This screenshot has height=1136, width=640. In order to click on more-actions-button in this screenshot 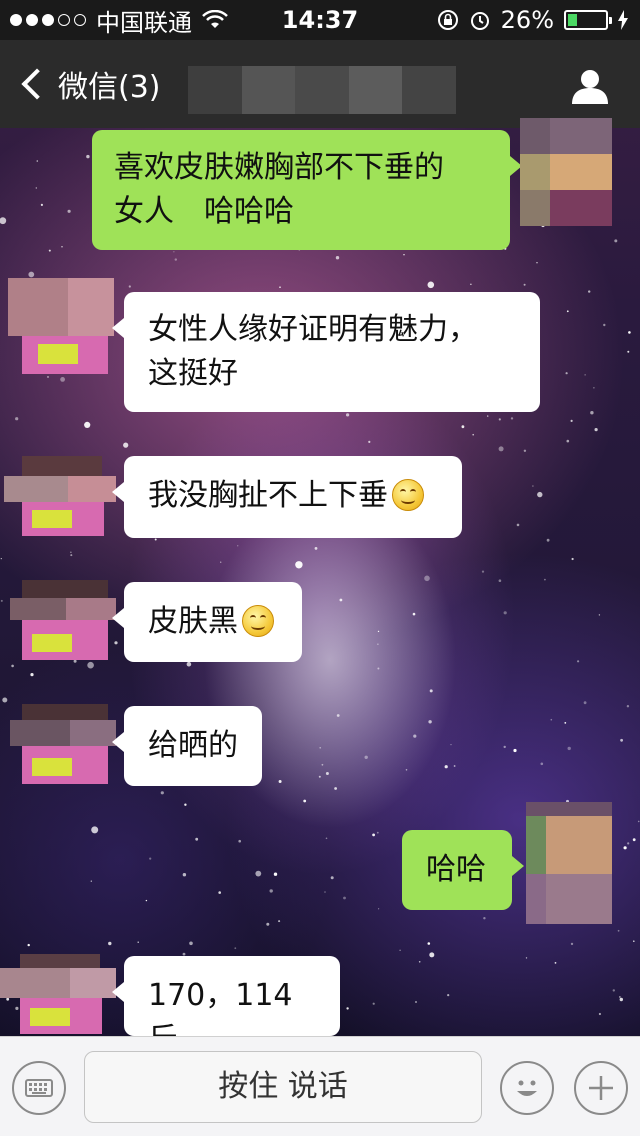, I will do `click(601, 1088)`.